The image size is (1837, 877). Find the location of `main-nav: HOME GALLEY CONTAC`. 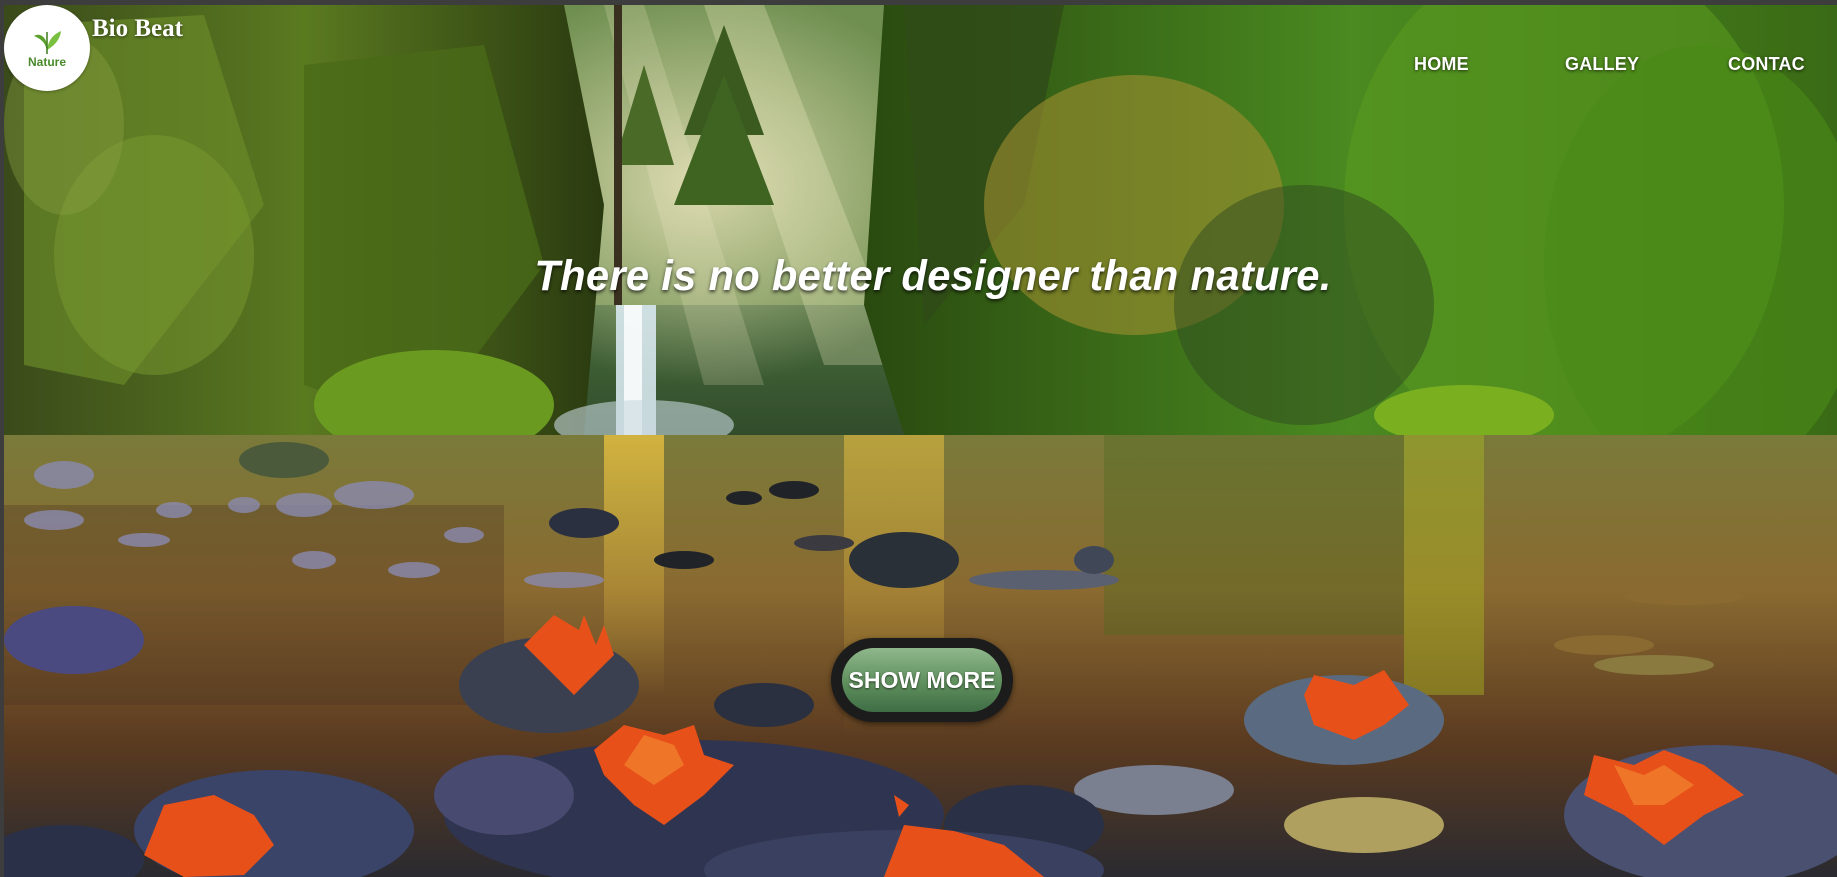

main-nav: HOME GALLEY CONTAC is located at coordinates (918, 66).